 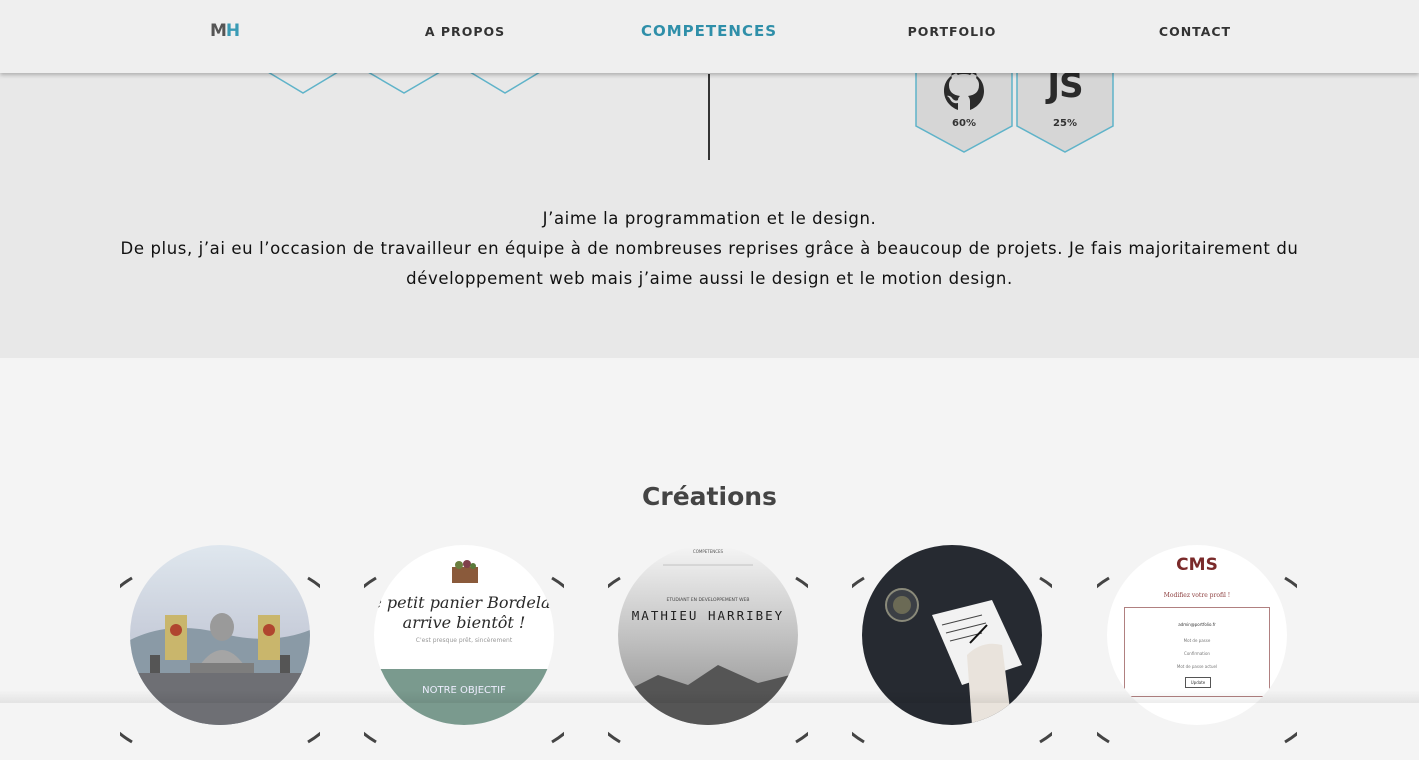 What do you see at coordinates (218, 31) in the screenshot?
I see `logo-m: M` at bounding box center [218, 31].